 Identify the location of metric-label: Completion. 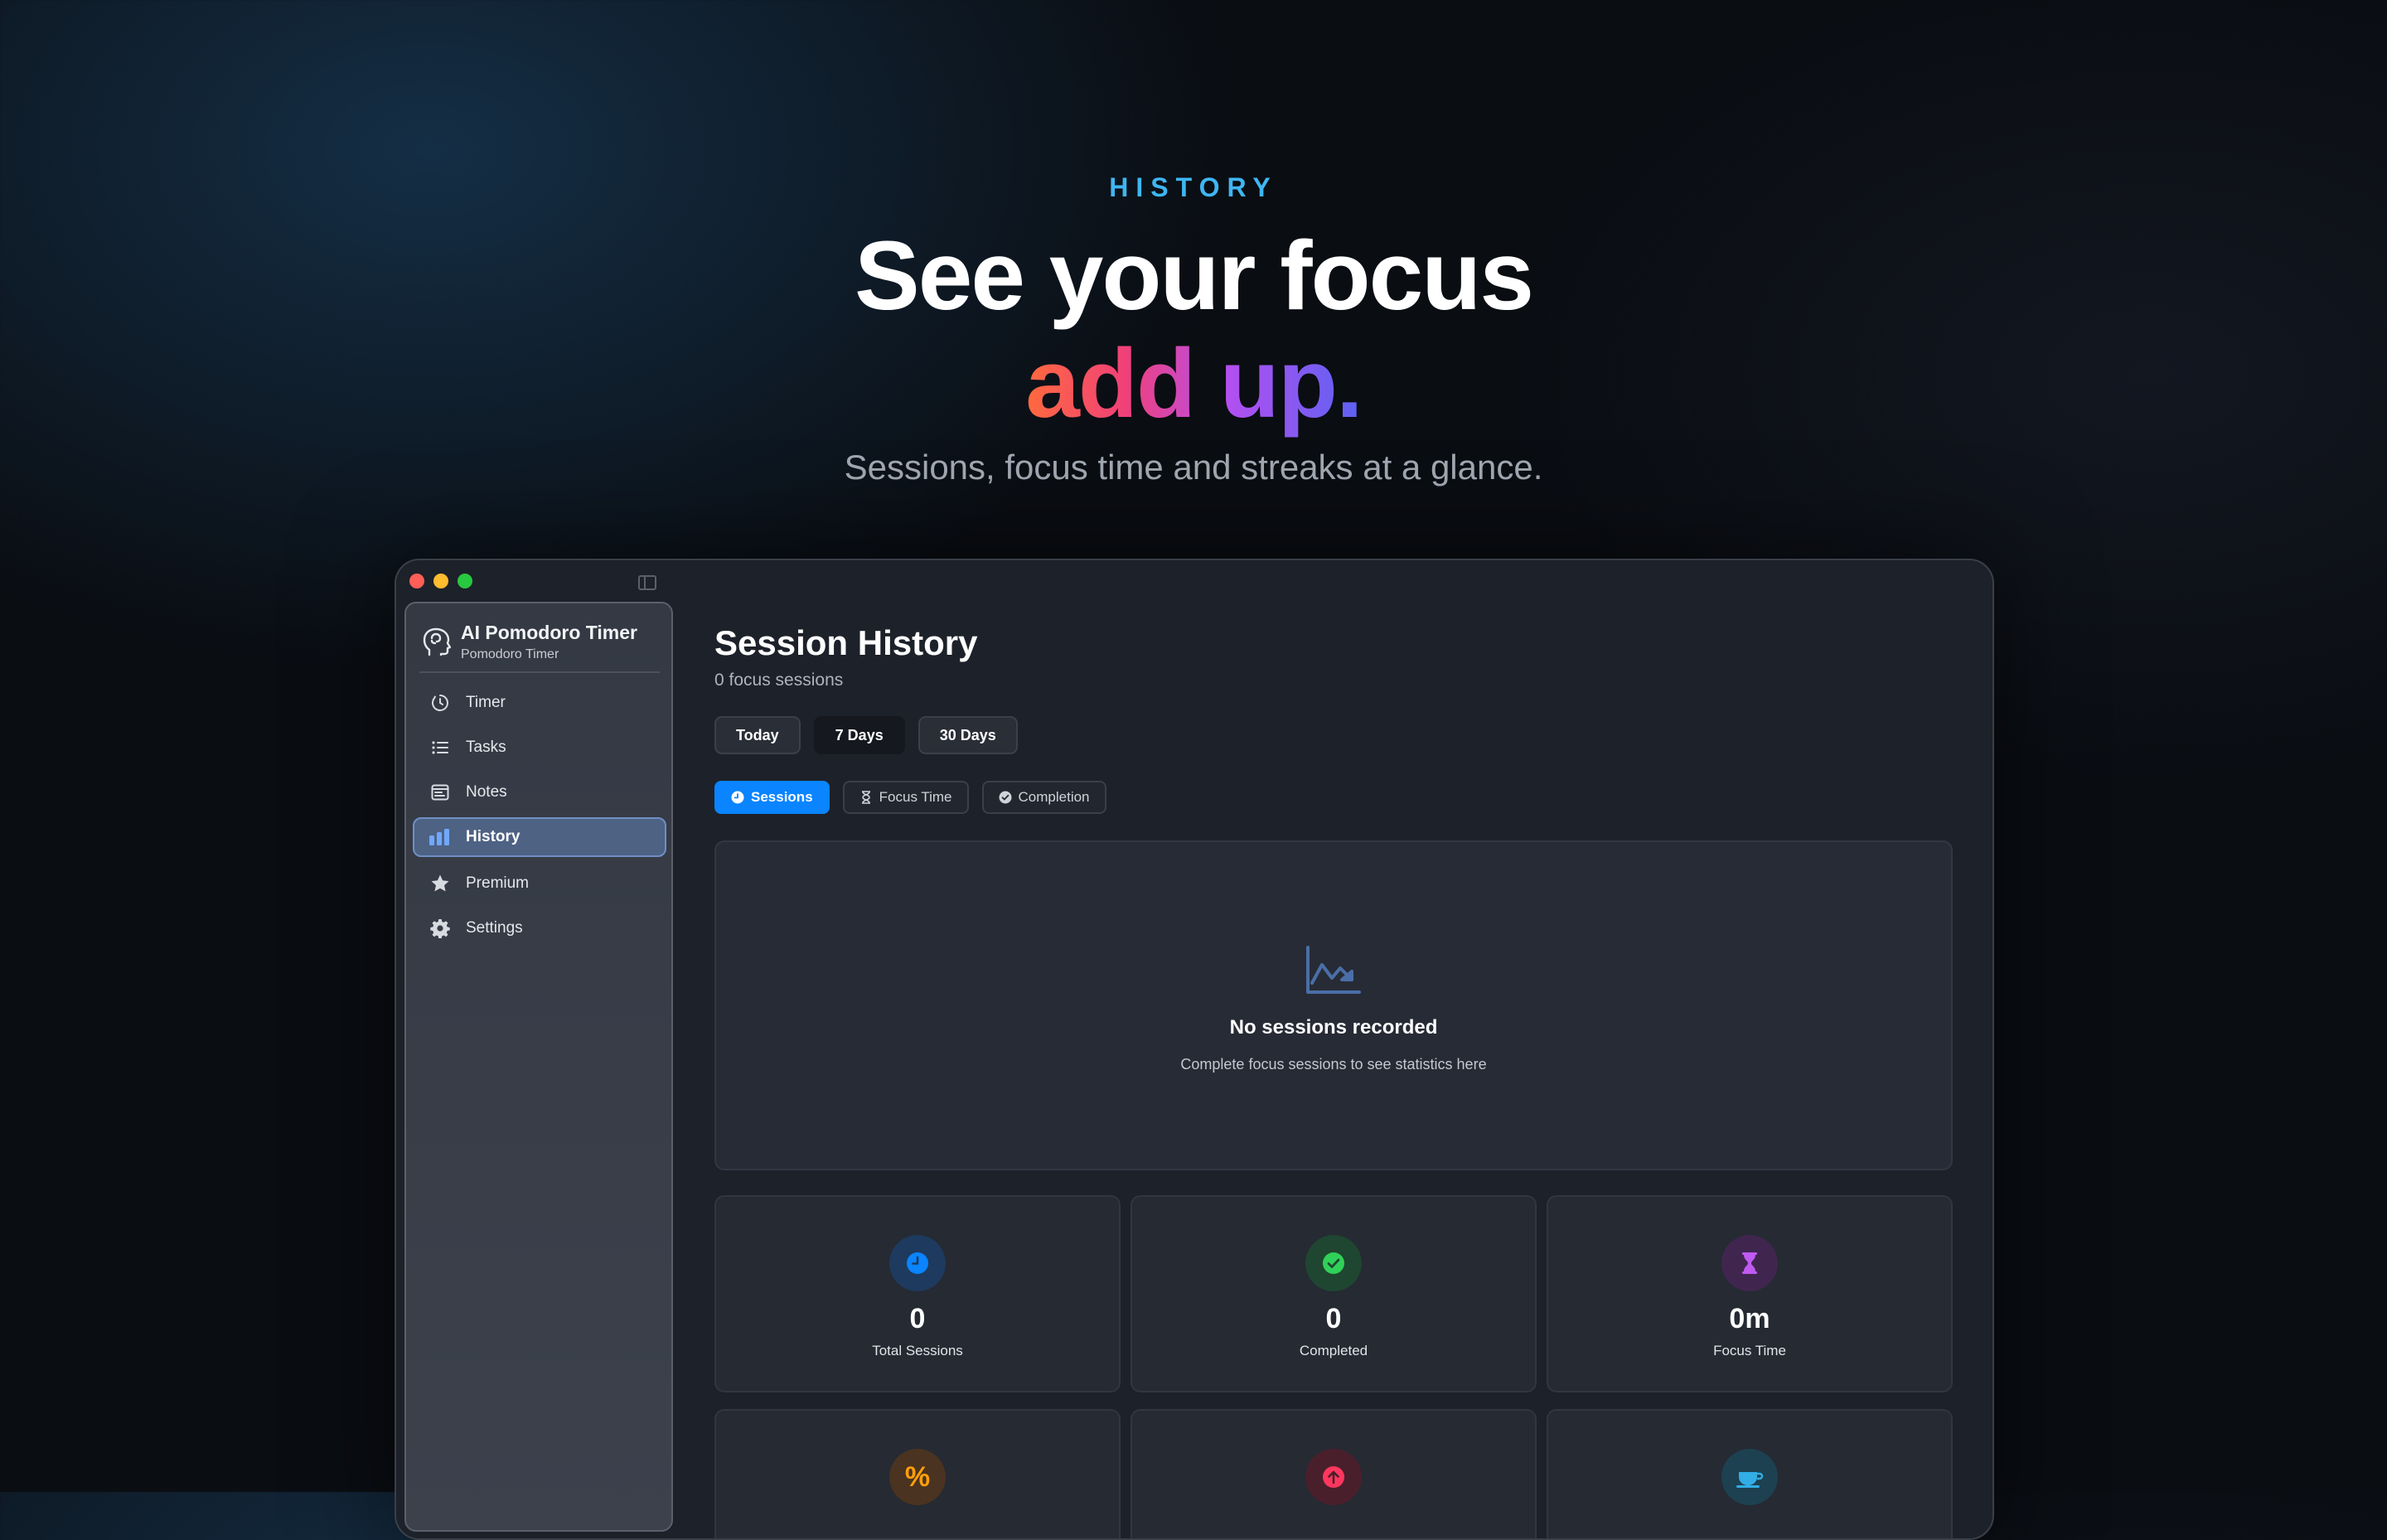
(1054, 797).